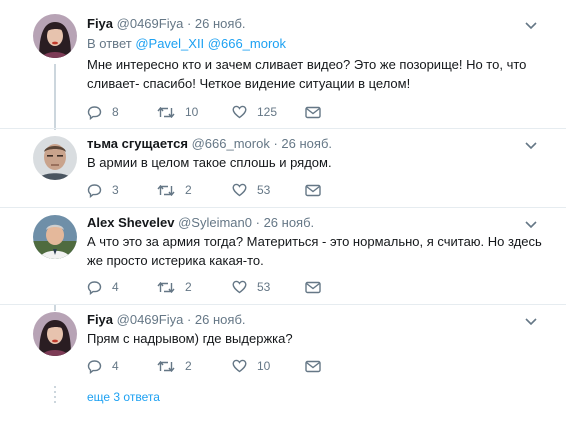 The height and width of the screenshot is (421, 566). What do you see at coordinates (55, 237) in the screenshot?
I see `elder-avatar` at bounding box center [55, 237].